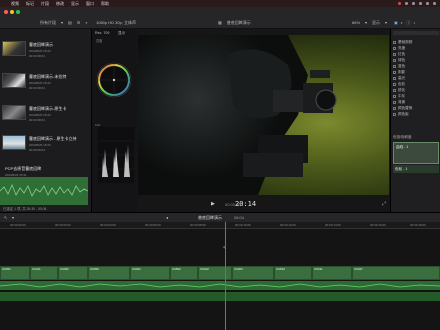 The width and height of the screenshot is (440, 330). I want to click on info-inspector-icon: ⓘ, so click(408, 23).